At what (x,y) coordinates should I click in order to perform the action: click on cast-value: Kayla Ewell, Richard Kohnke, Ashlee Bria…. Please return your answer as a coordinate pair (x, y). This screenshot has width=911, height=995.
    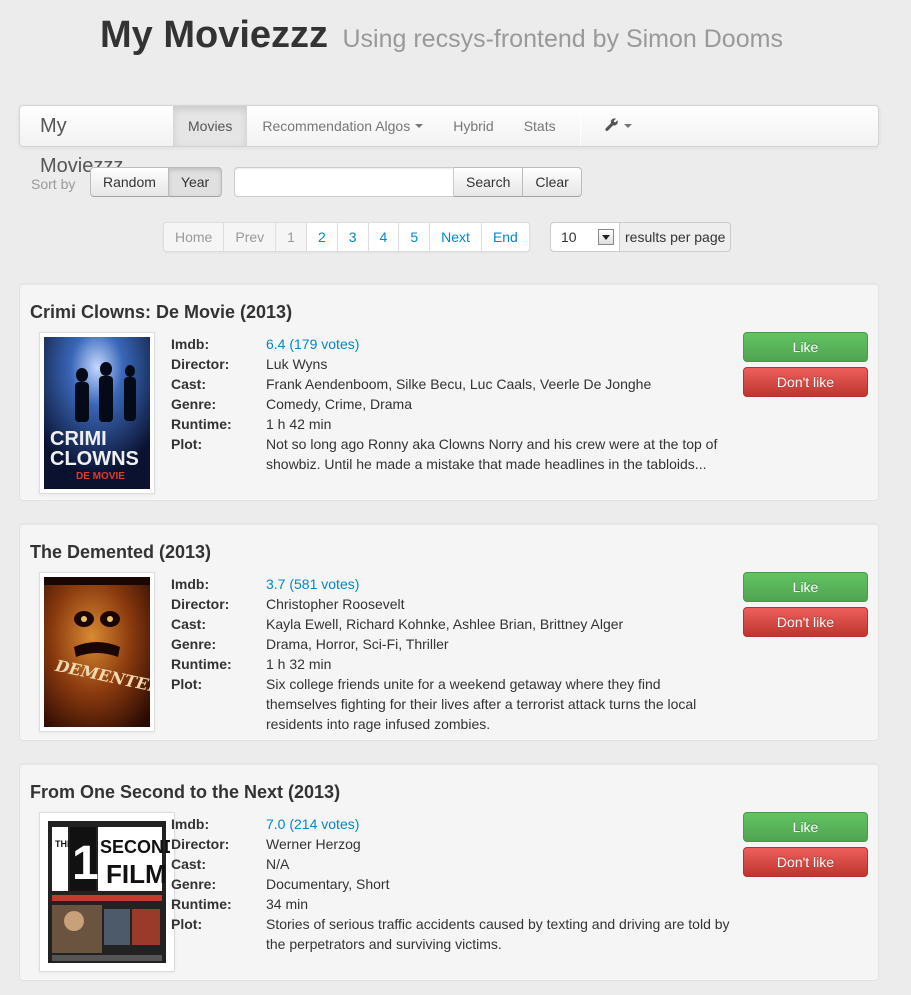
    Looking at the image, I should click on (445, 624).